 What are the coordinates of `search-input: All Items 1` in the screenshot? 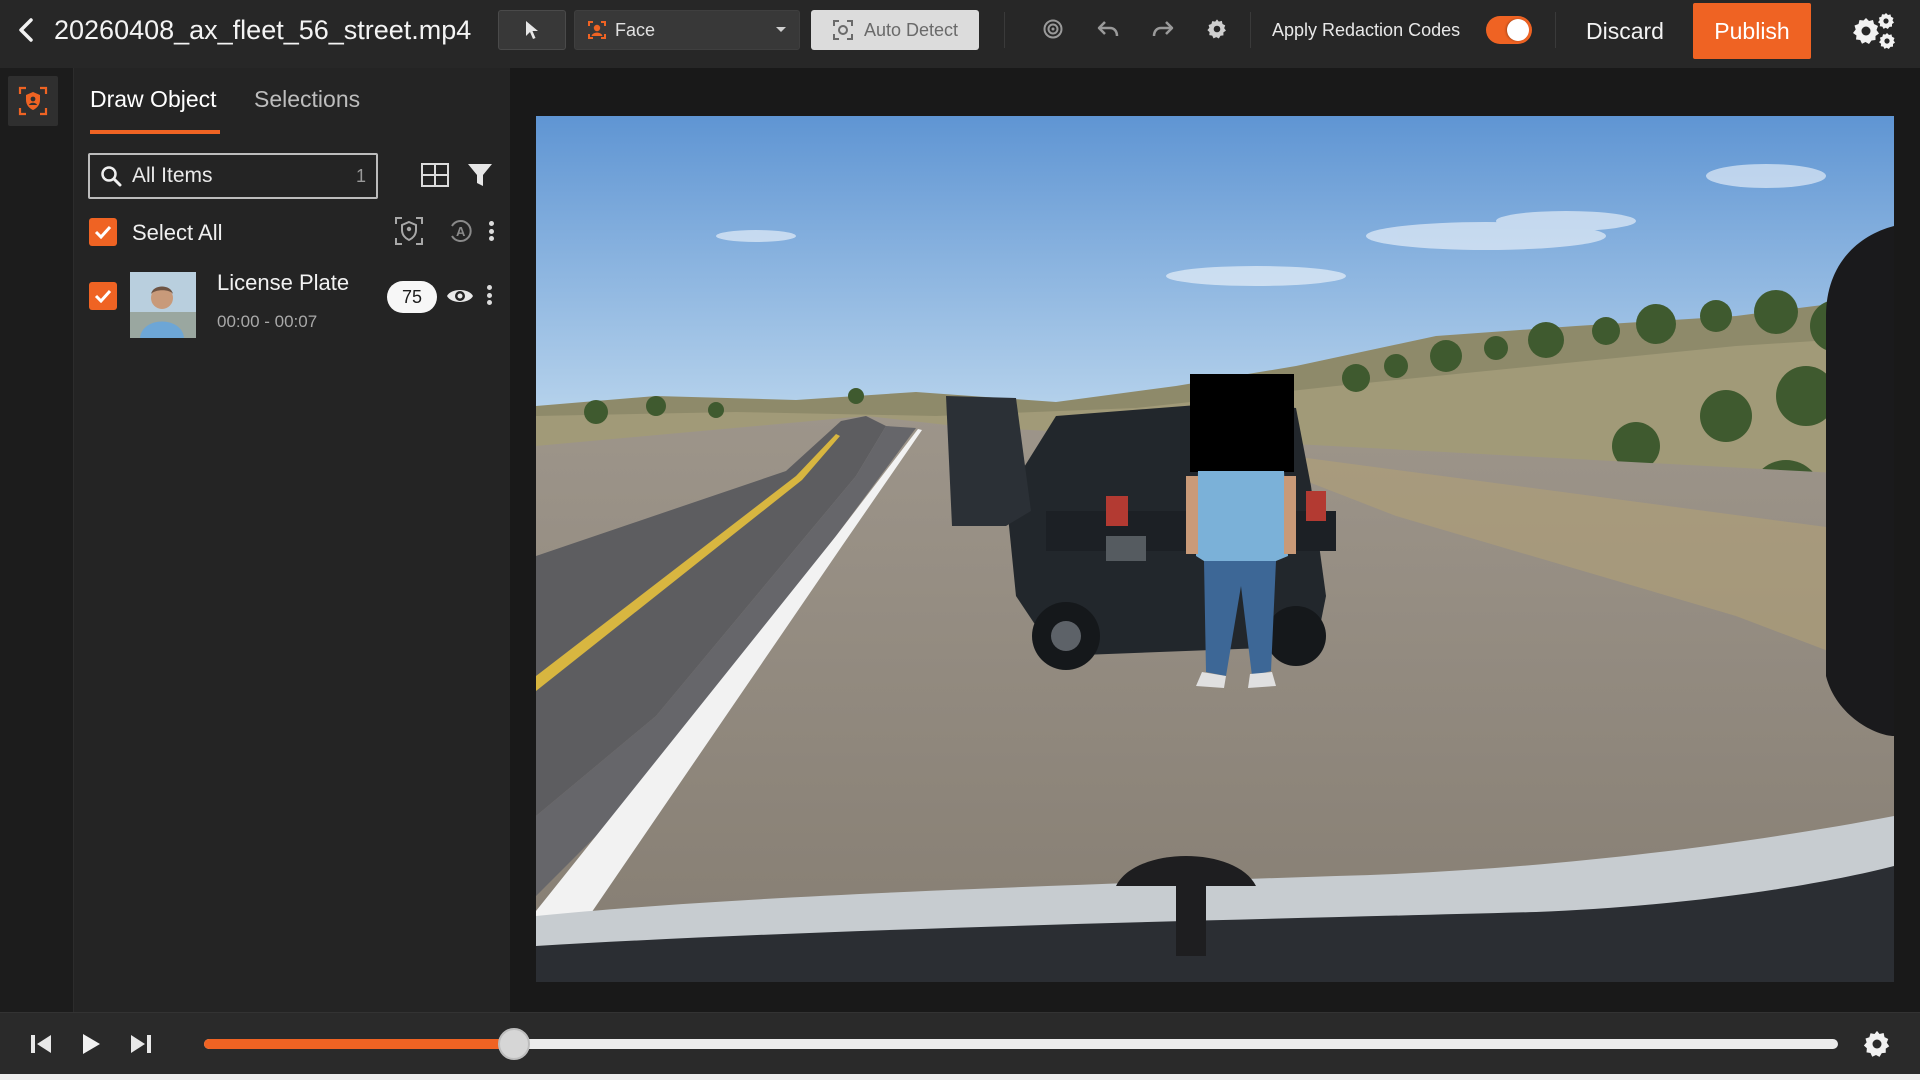 It's located at (233, 176).